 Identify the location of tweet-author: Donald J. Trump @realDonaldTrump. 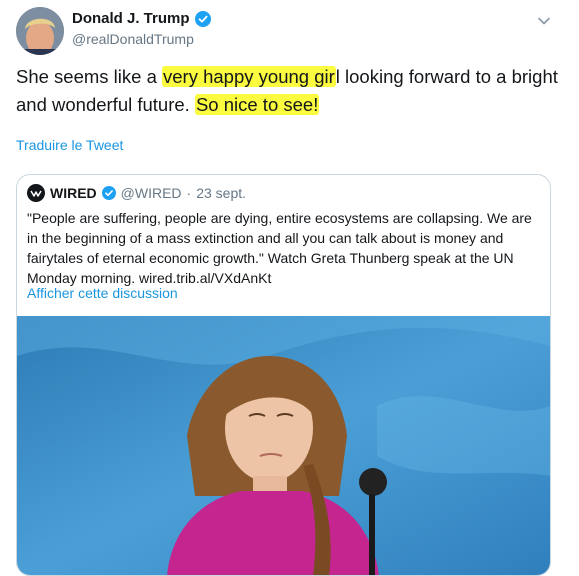
(141, 28).